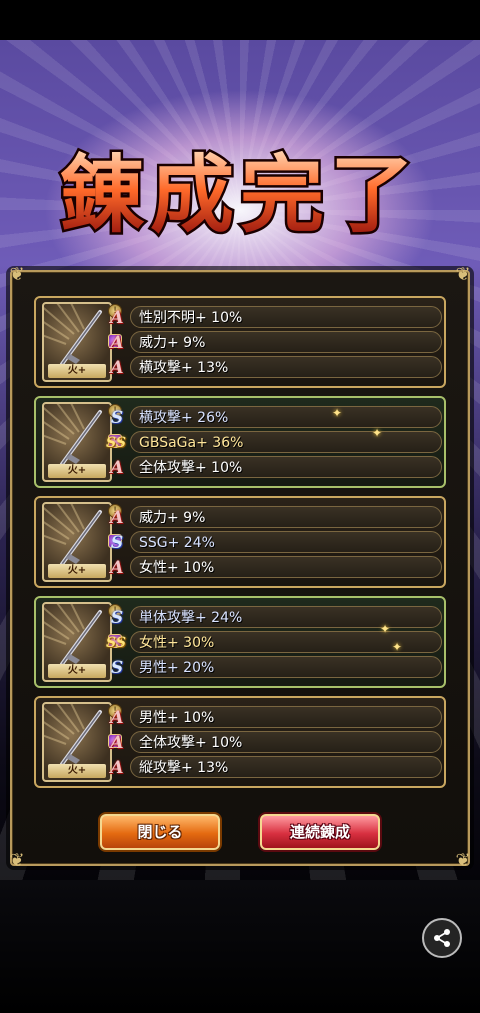 The width and height of the screenshot is (480, 1013). Describe the element at coordinates (177, 668) in the screenshot. I see `ability-text: 男性+ 20%` at that location.